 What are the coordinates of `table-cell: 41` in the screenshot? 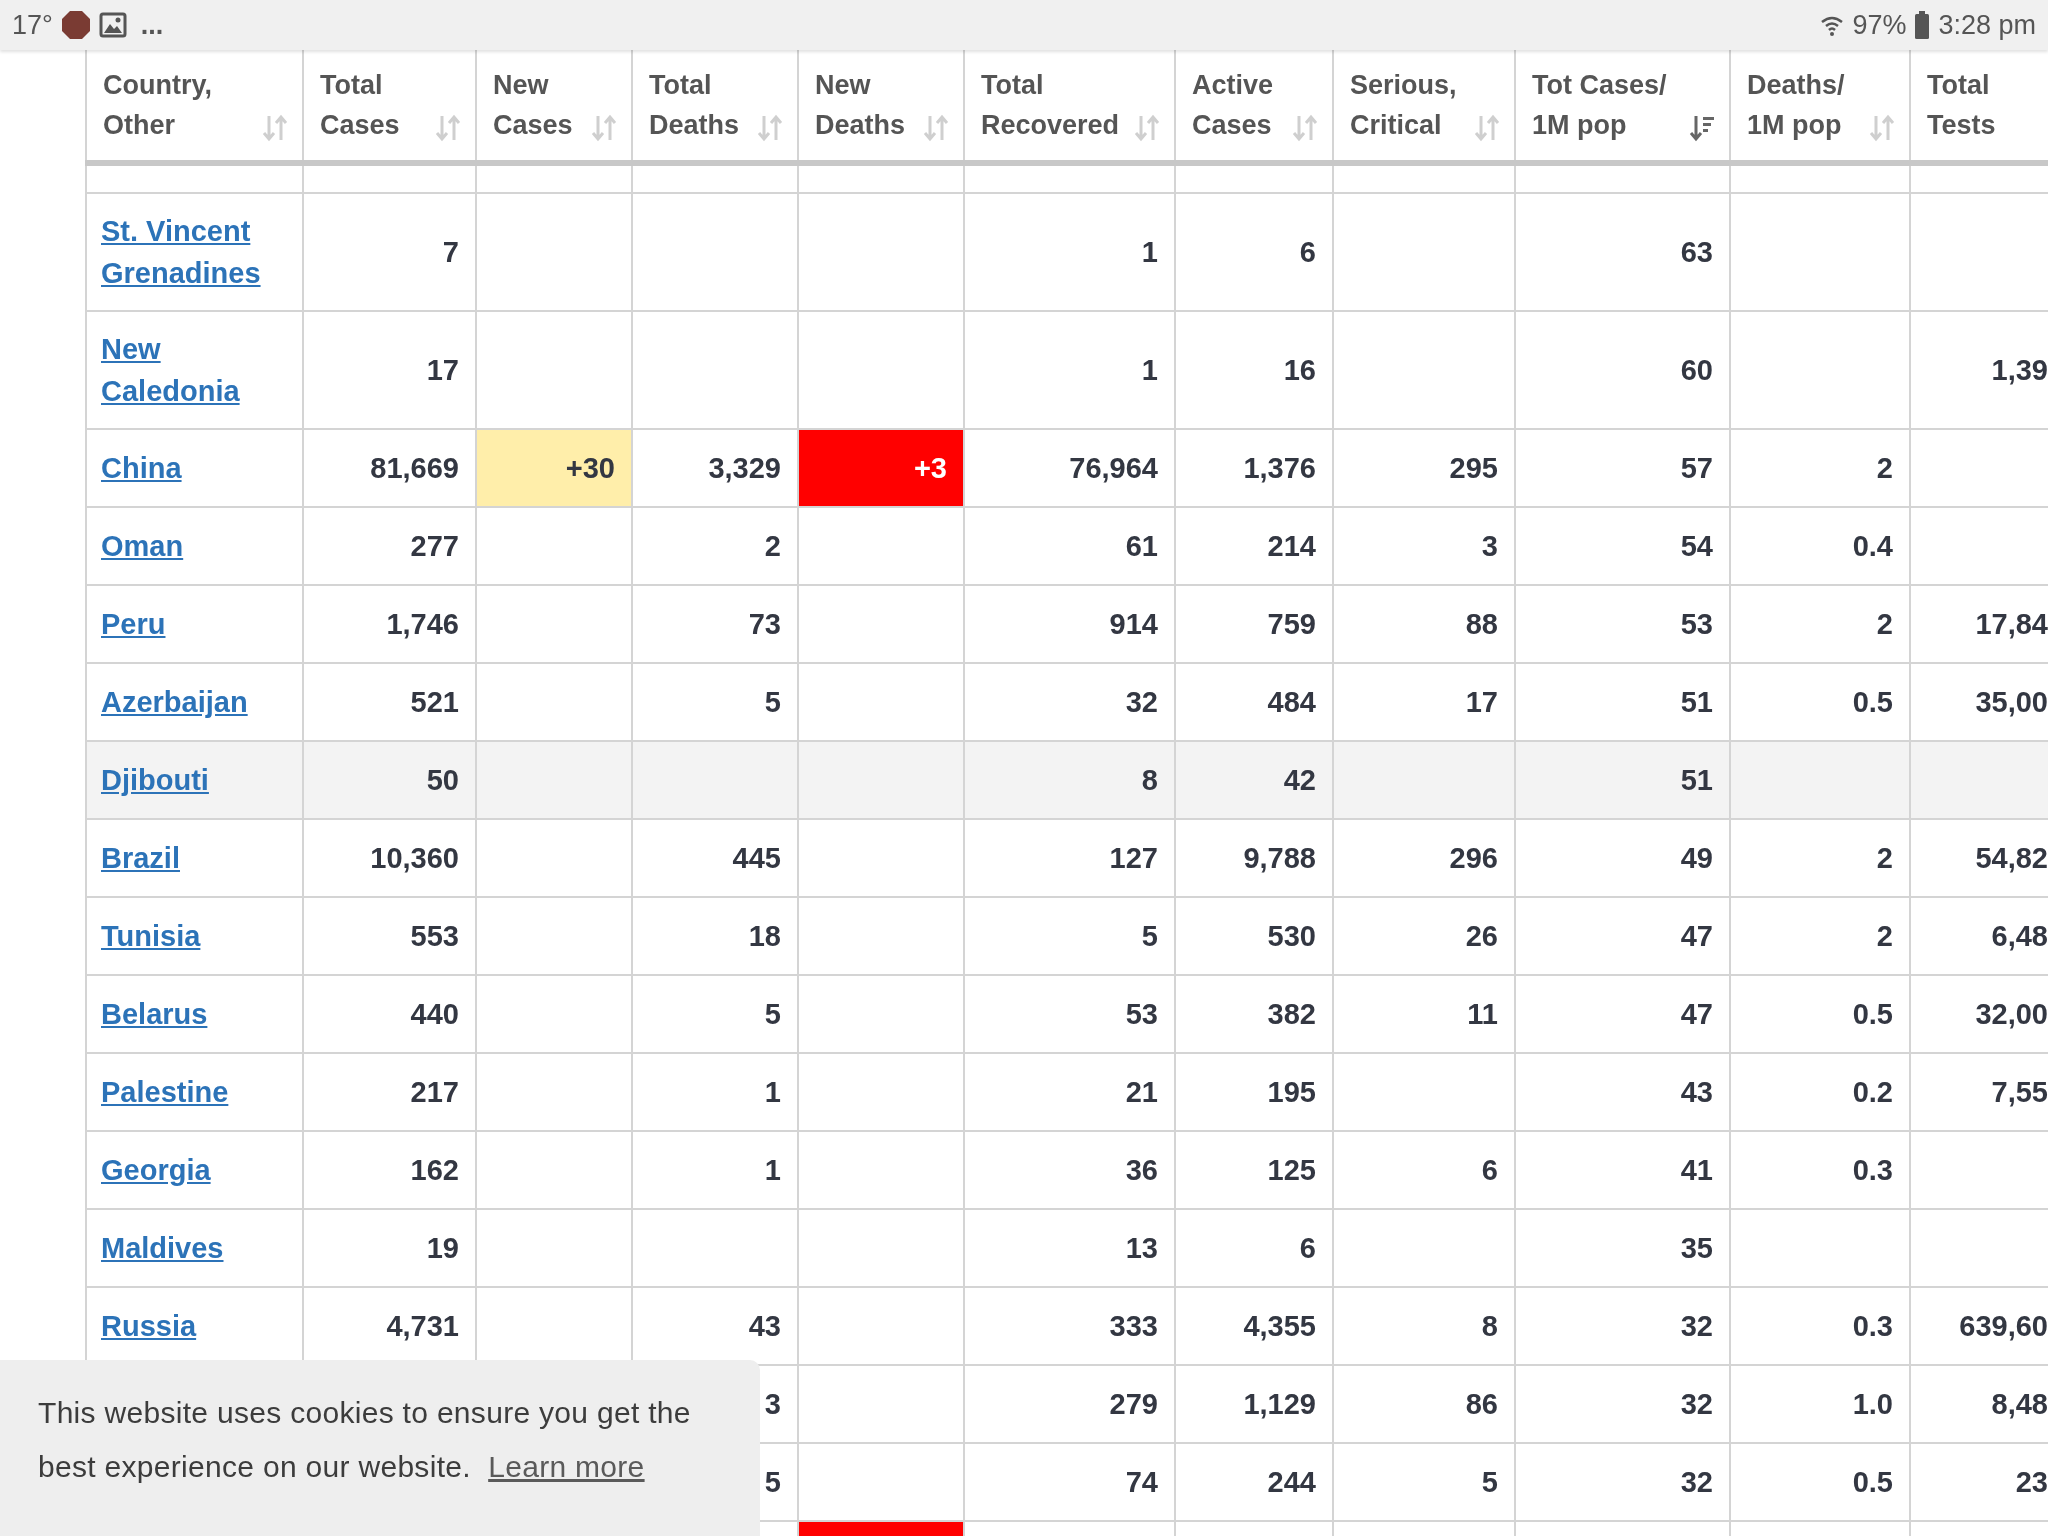 It's located at (1621, 1171).